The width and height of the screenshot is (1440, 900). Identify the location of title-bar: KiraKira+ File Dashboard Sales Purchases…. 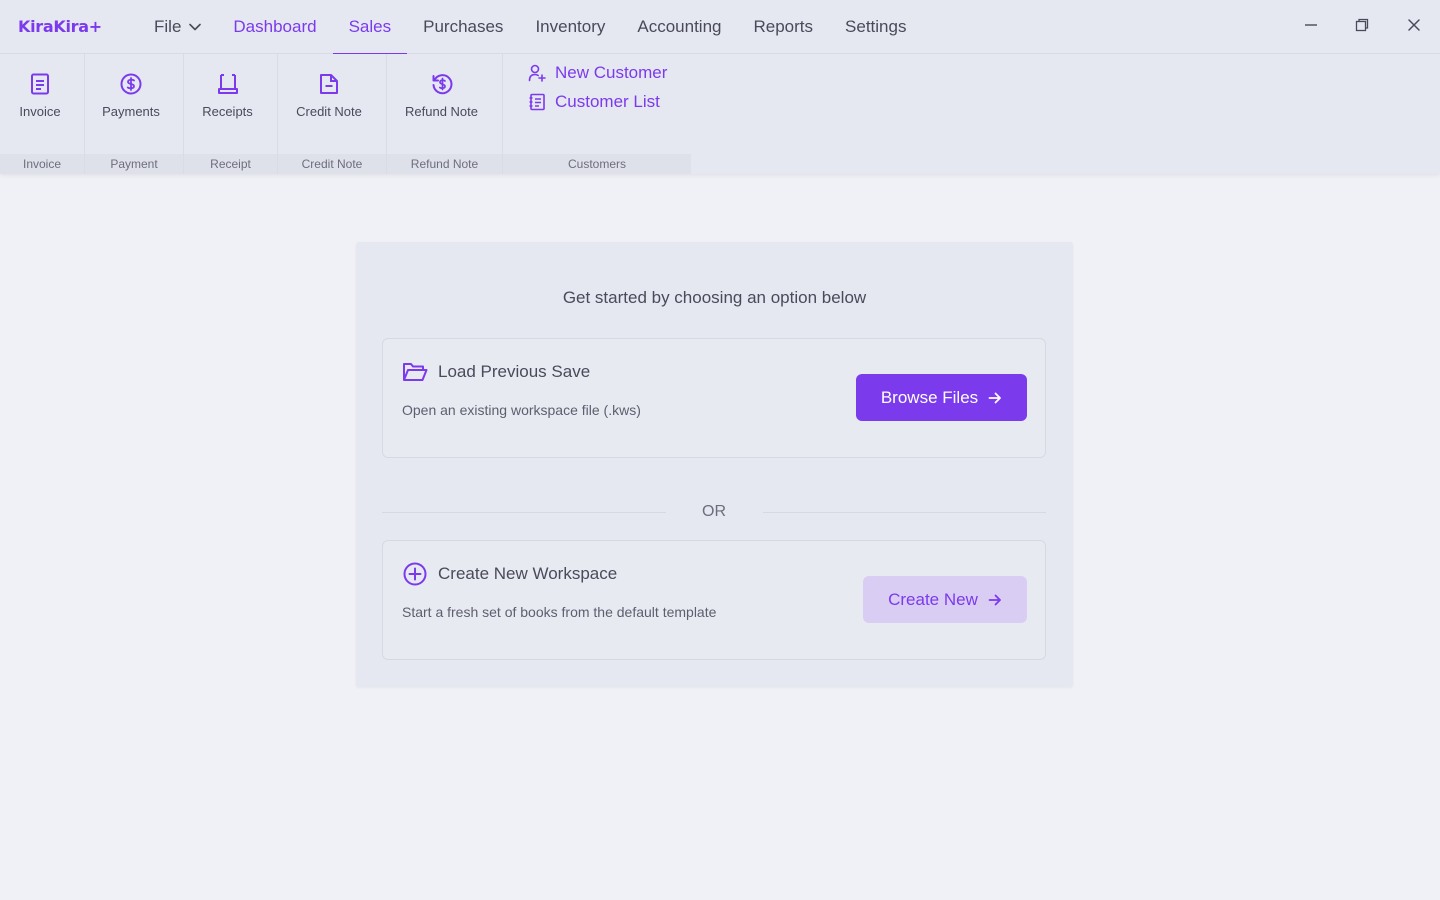
(720, 27).